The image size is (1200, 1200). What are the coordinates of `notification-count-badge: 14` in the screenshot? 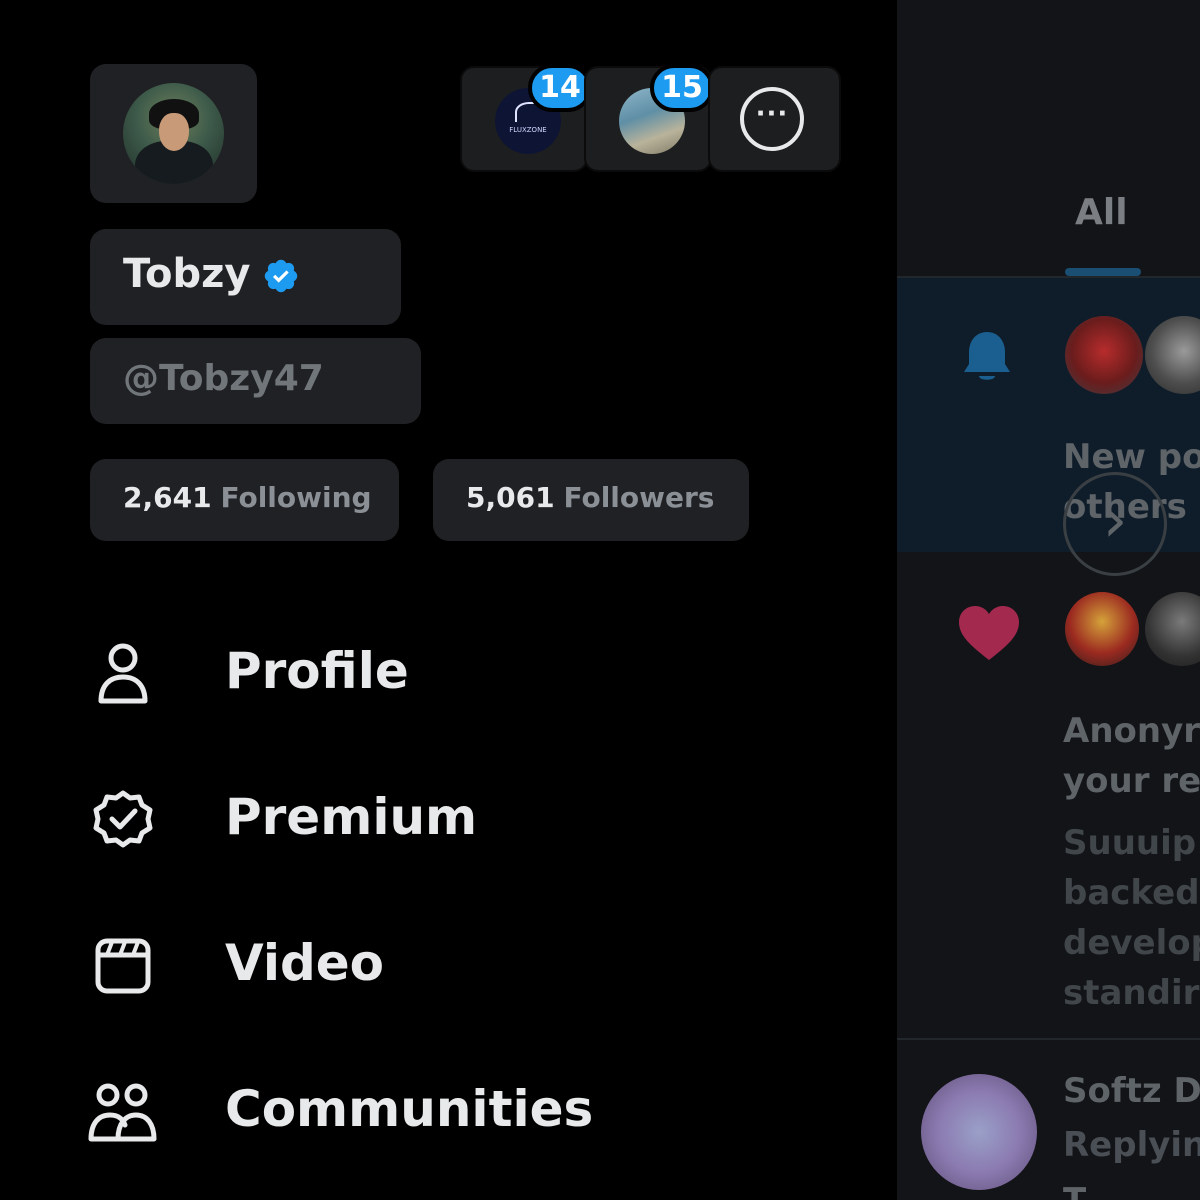 It's located at (560, 88).